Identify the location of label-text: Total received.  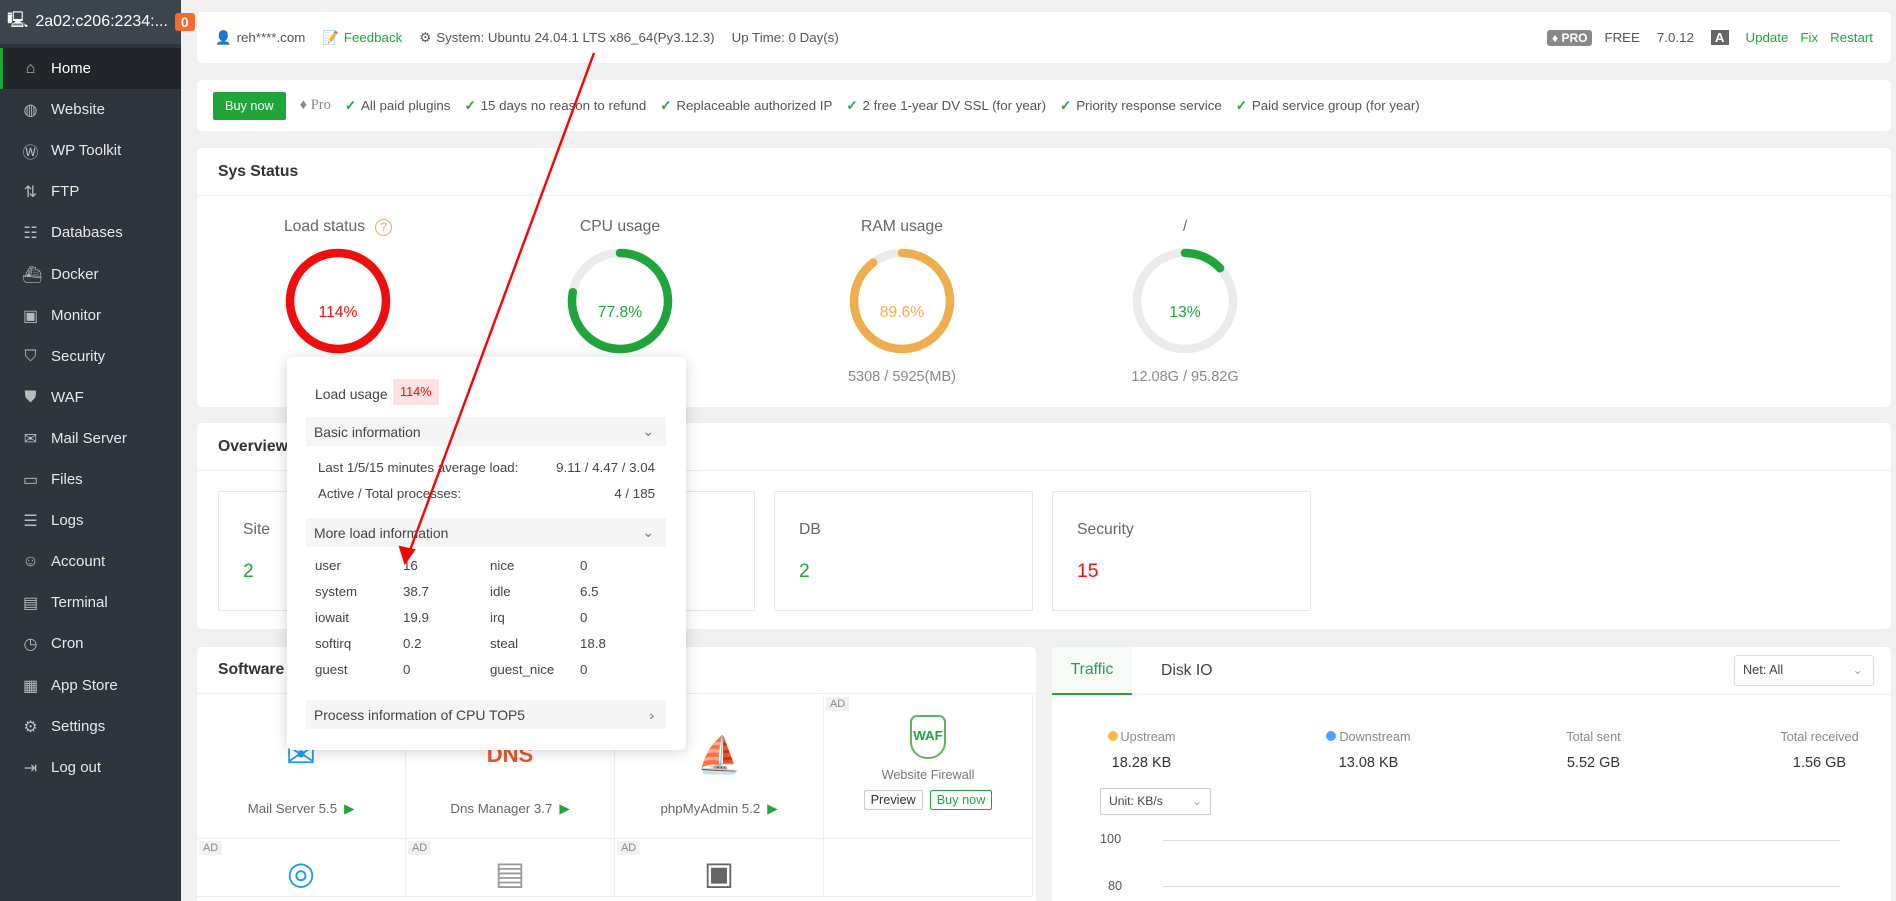
(1819, 737).